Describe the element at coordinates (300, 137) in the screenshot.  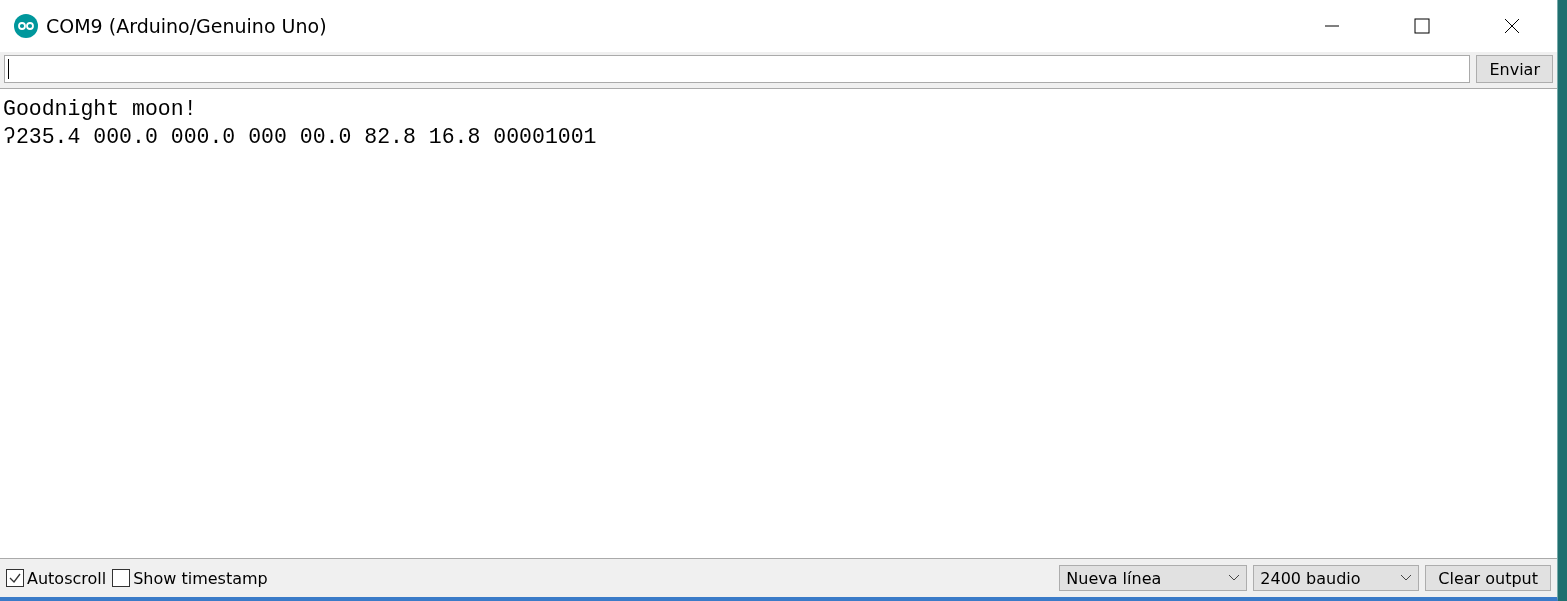
I see `output-line: ʔ235.4 000.0 000.0 000 00.0 82.8 16.8 00001001` at that location.